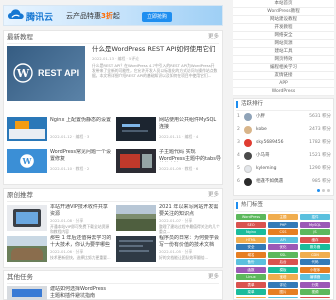 The width and height of the screenshot is (336, 300). Describe the element at coordinates (315, 239) in the screenshot. I see `tag-item: 缓存` at that location.